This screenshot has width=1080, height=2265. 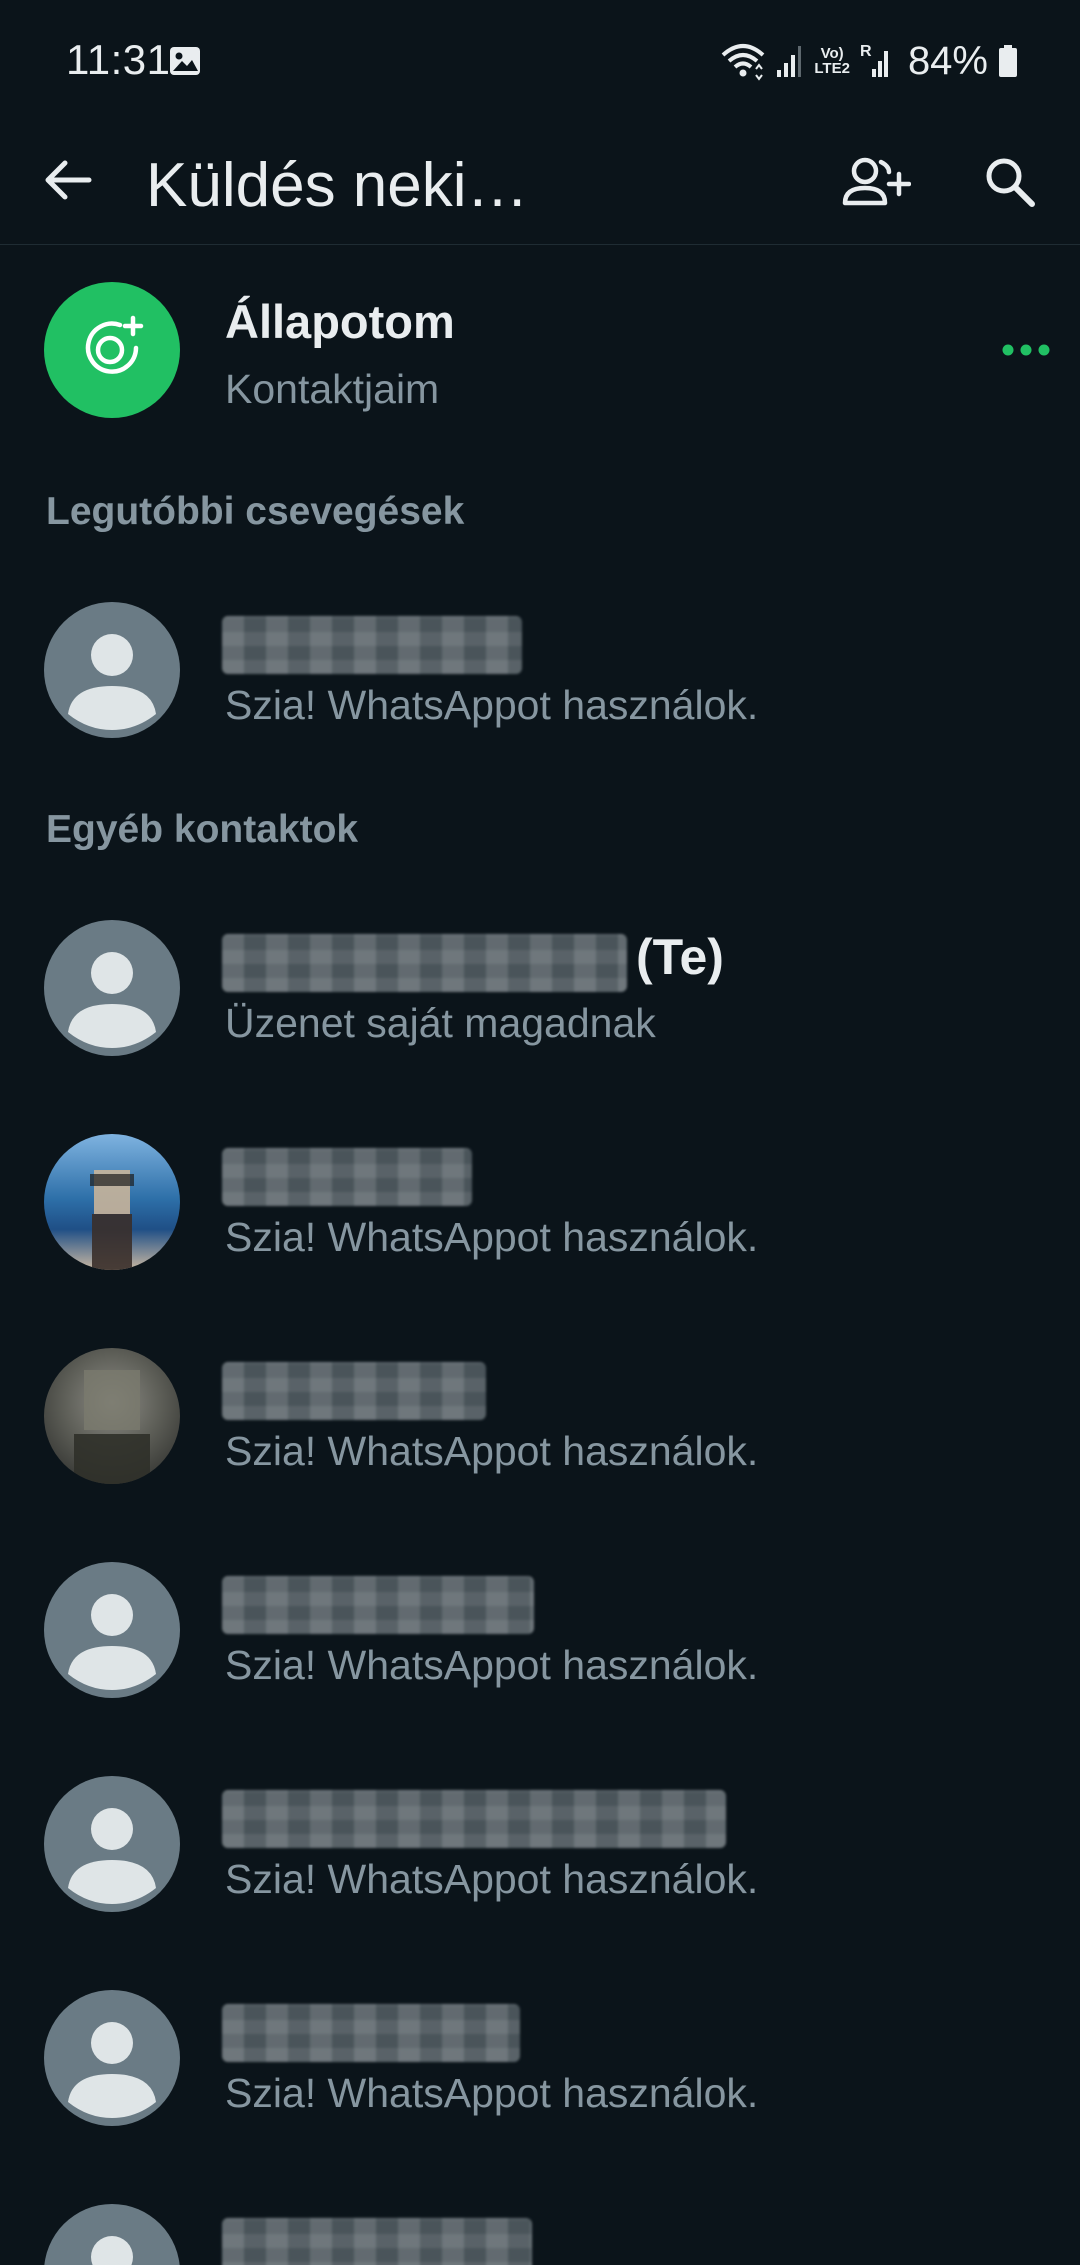 What do you see at coordinates (540, 2218) in the screenshot?
I see `contact-row` at bounding box center [540, 2218].